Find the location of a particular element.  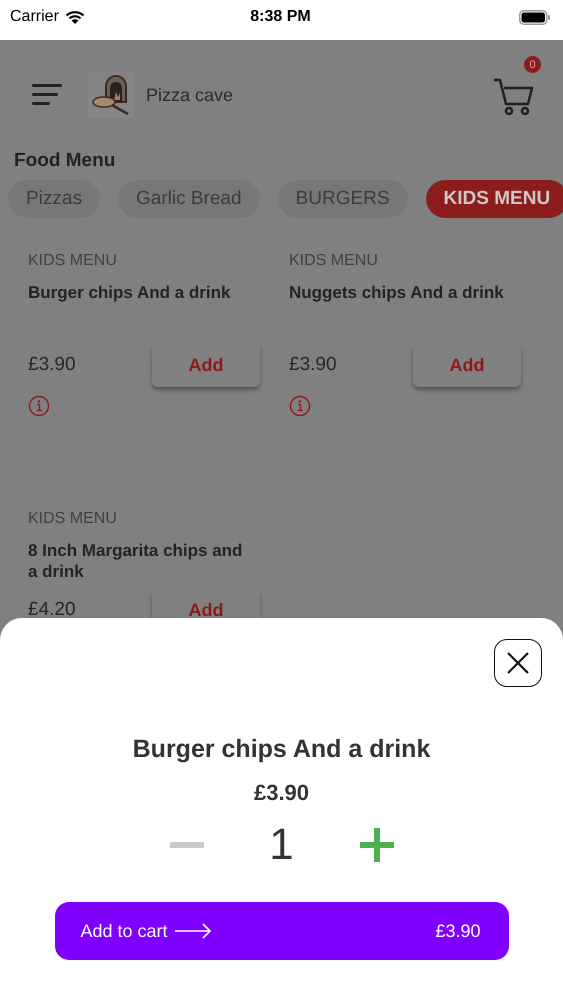

clock-time: 8:38 PM is located at coordinates (280, 17).